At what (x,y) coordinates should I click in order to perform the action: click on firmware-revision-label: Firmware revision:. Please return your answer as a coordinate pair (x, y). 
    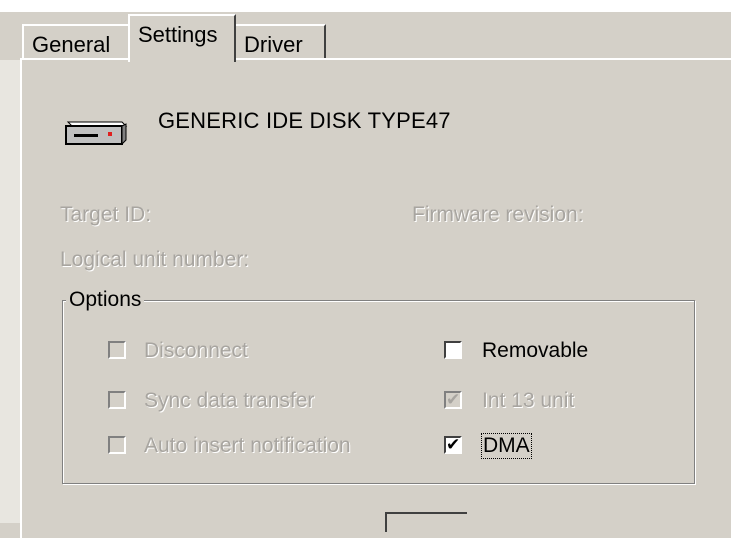
    Looking at the image, I should click on (498, 214).